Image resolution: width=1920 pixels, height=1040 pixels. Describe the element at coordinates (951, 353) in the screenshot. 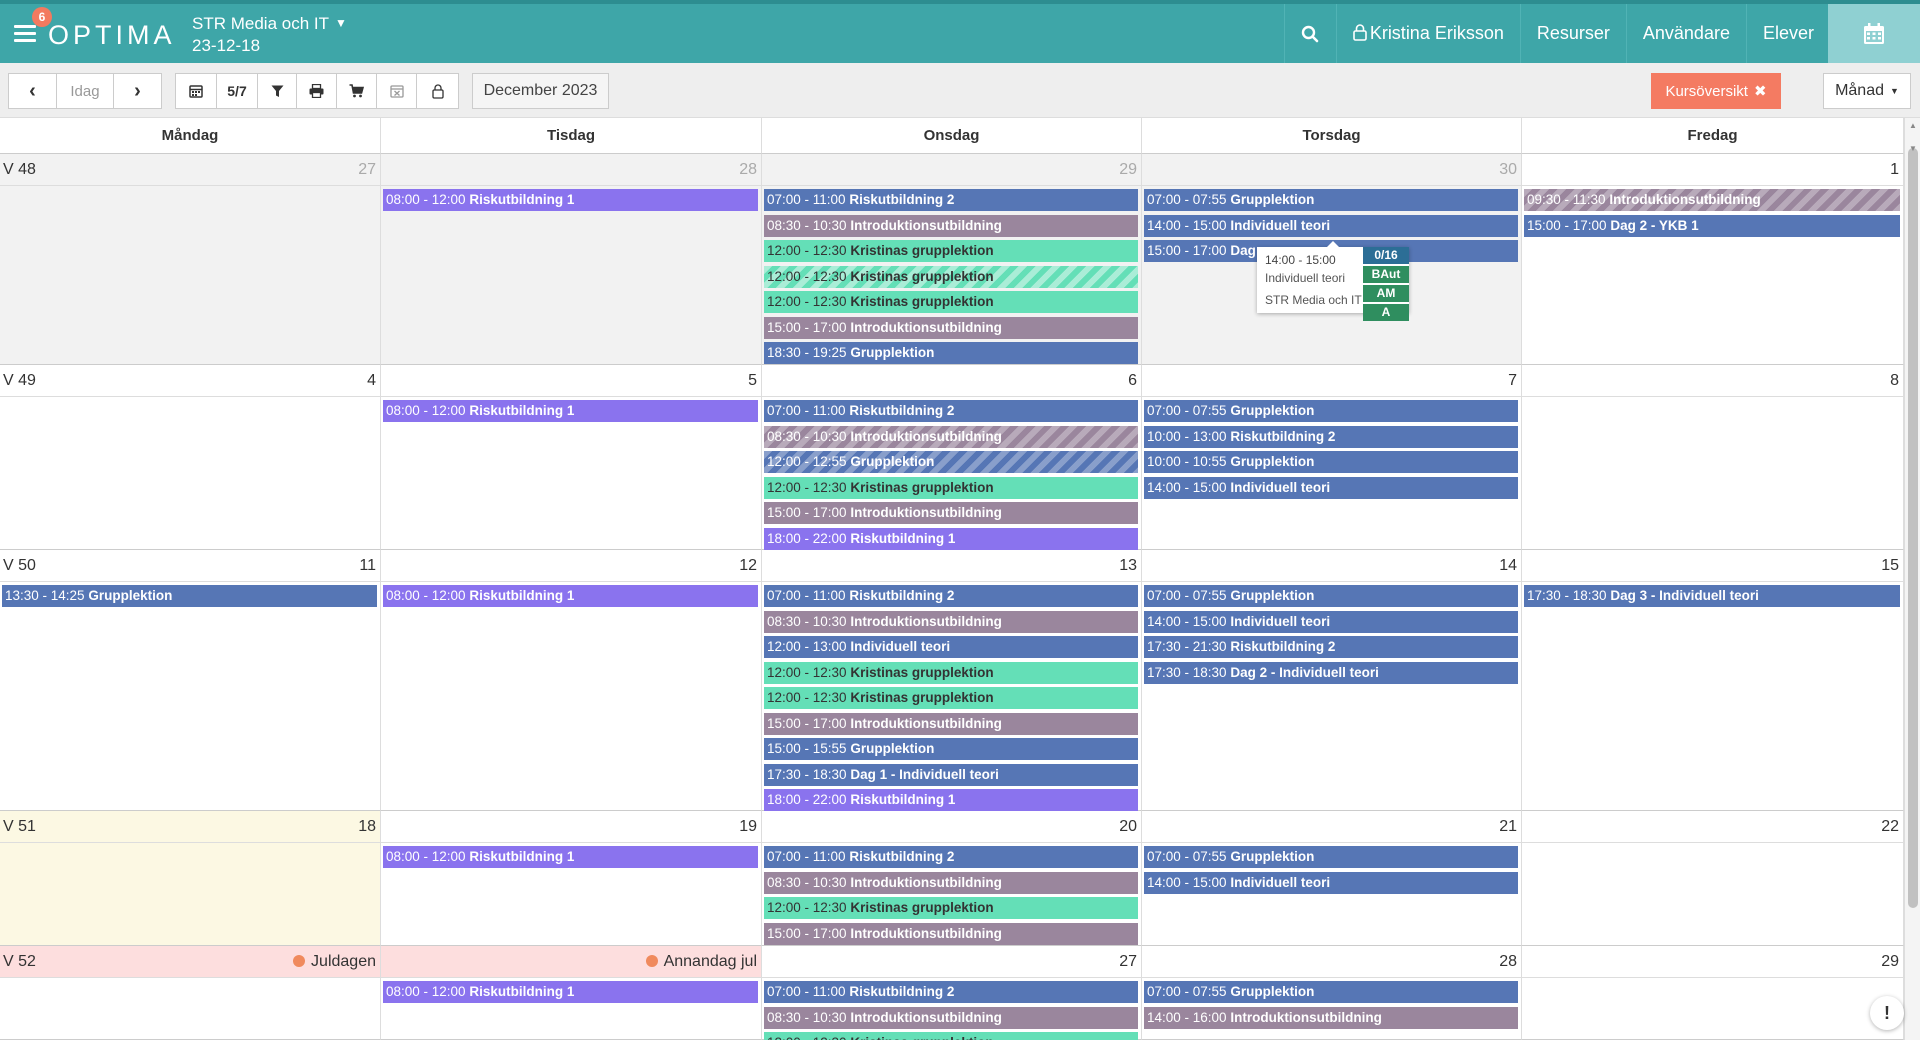

I see `calendar-event: 18:30 - 19:25 Grupplektion` at that location.